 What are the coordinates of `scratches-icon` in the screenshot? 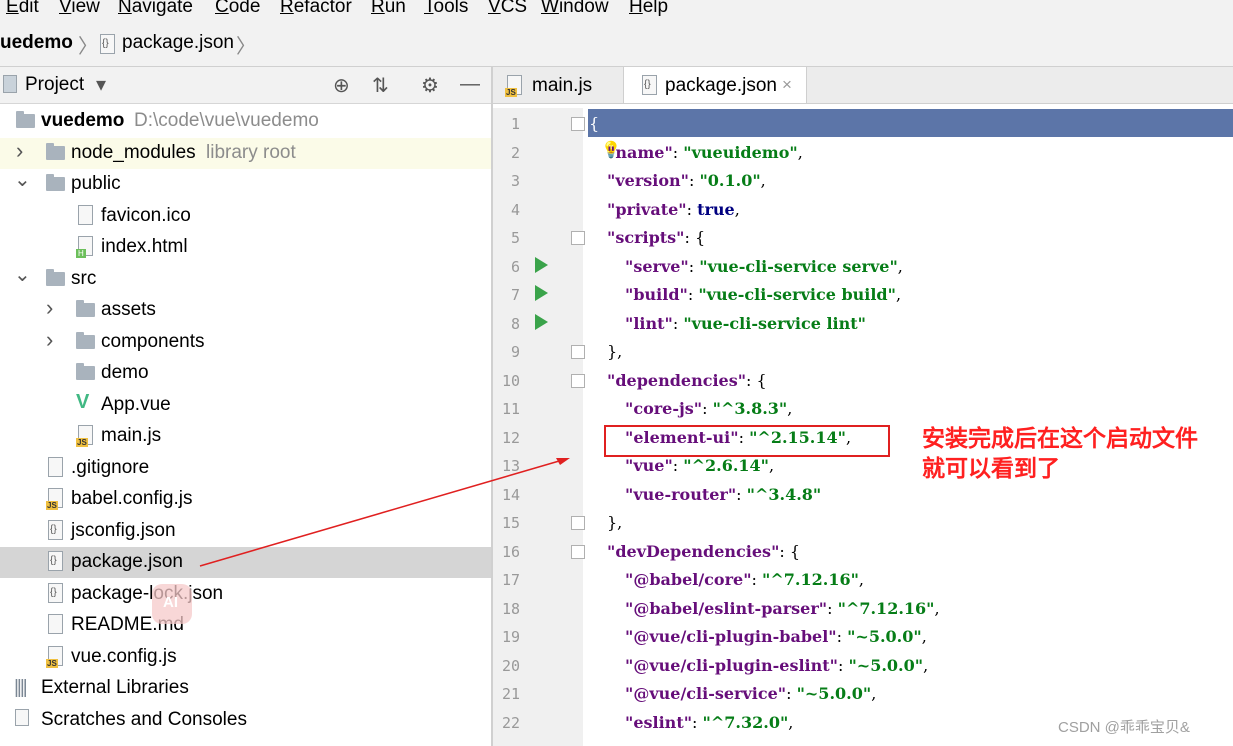 It's located at (22, 717).